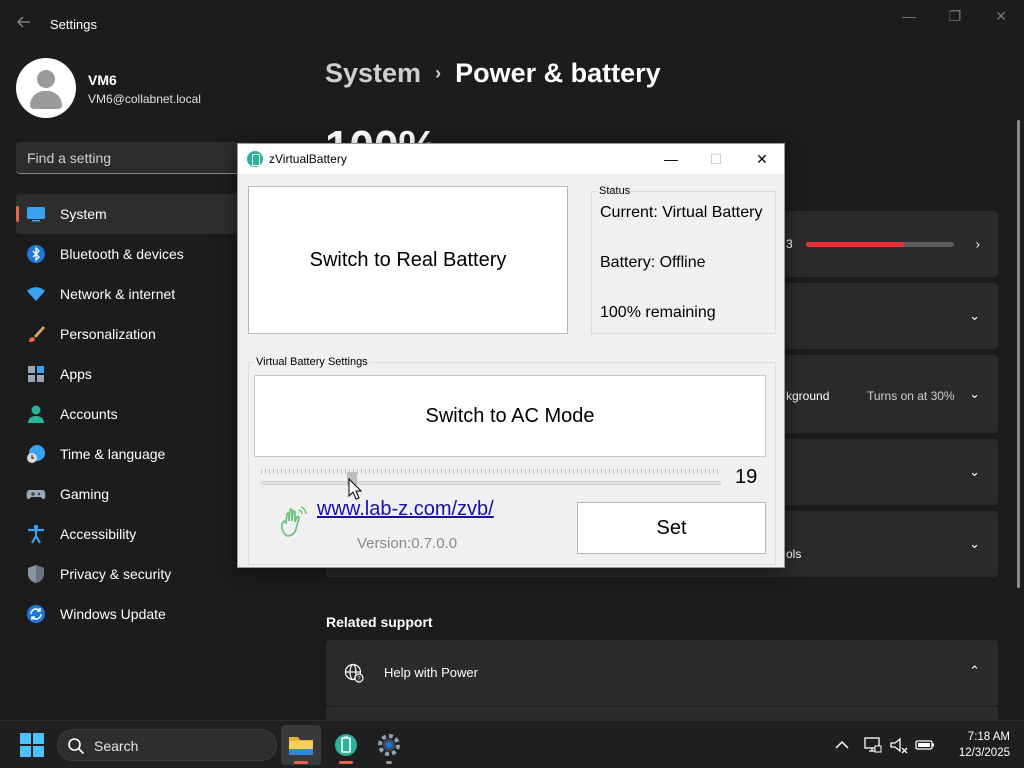 The width and height of the screenshot is (1024, 768). I want to click on set-button: Set, so click(671, 528).